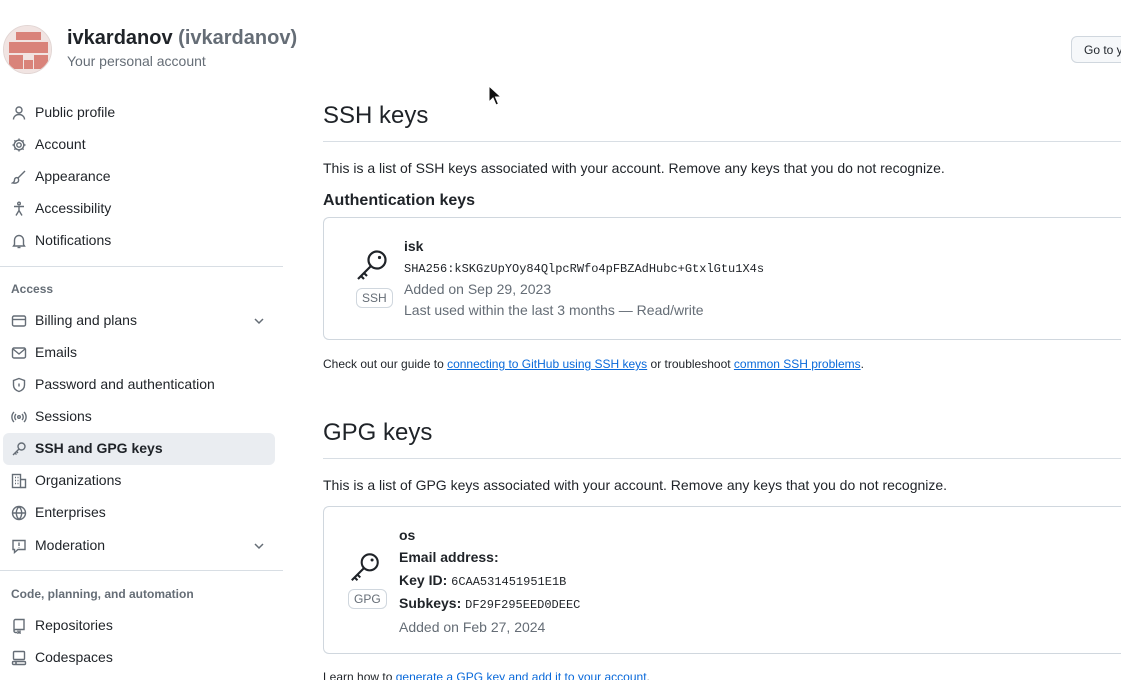 Image resolution: width=1121 pixels, height=680 pixels. Describe the element at coordinates (19, 417) in the screenshot. I see `broadcast-icon` at that location.